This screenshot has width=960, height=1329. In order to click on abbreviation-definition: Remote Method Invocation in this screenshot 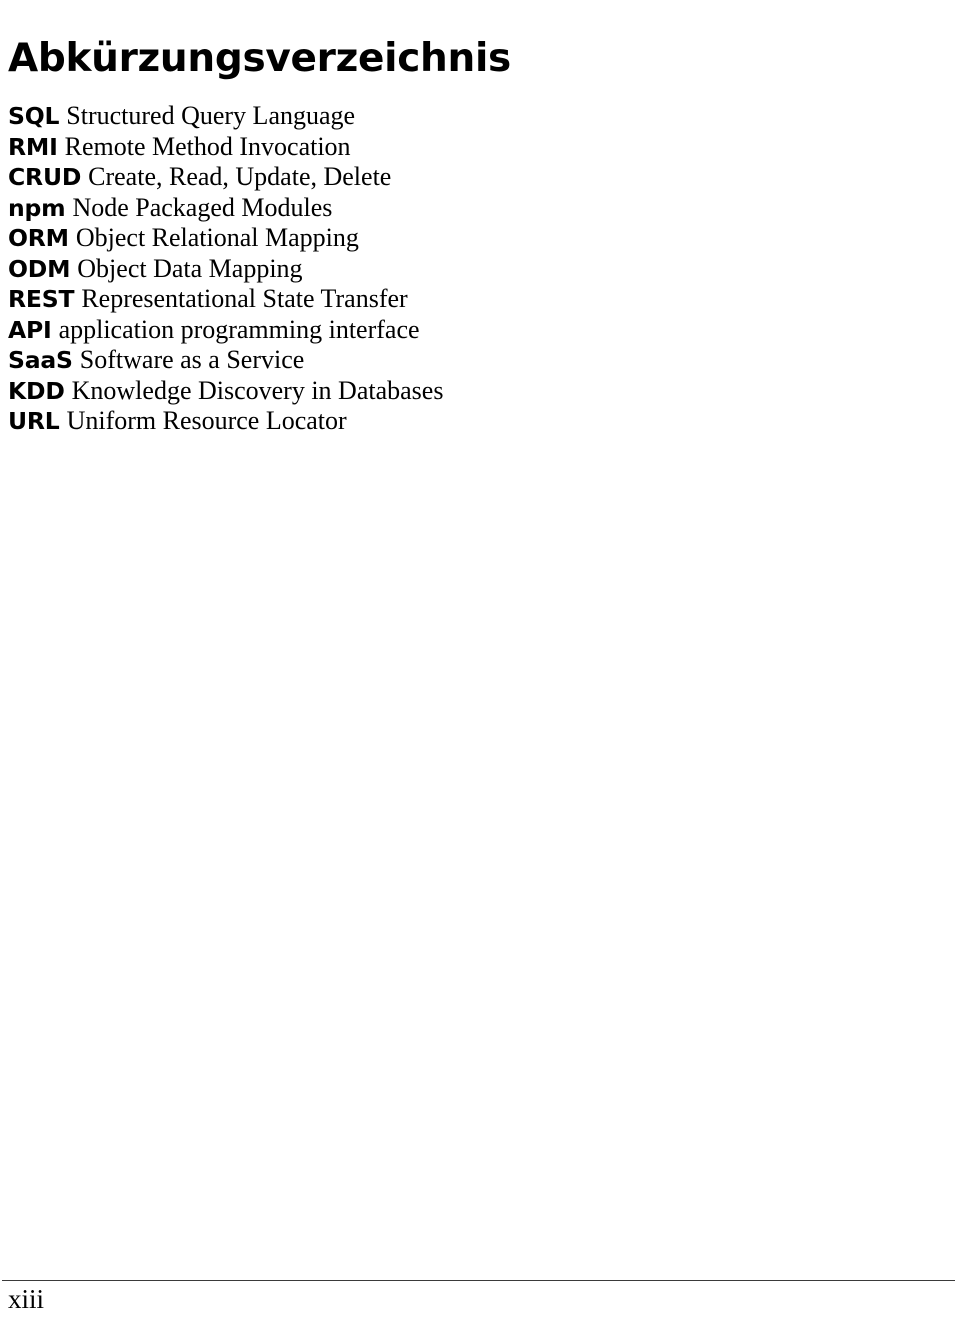, I will do `click(207, 146)`.